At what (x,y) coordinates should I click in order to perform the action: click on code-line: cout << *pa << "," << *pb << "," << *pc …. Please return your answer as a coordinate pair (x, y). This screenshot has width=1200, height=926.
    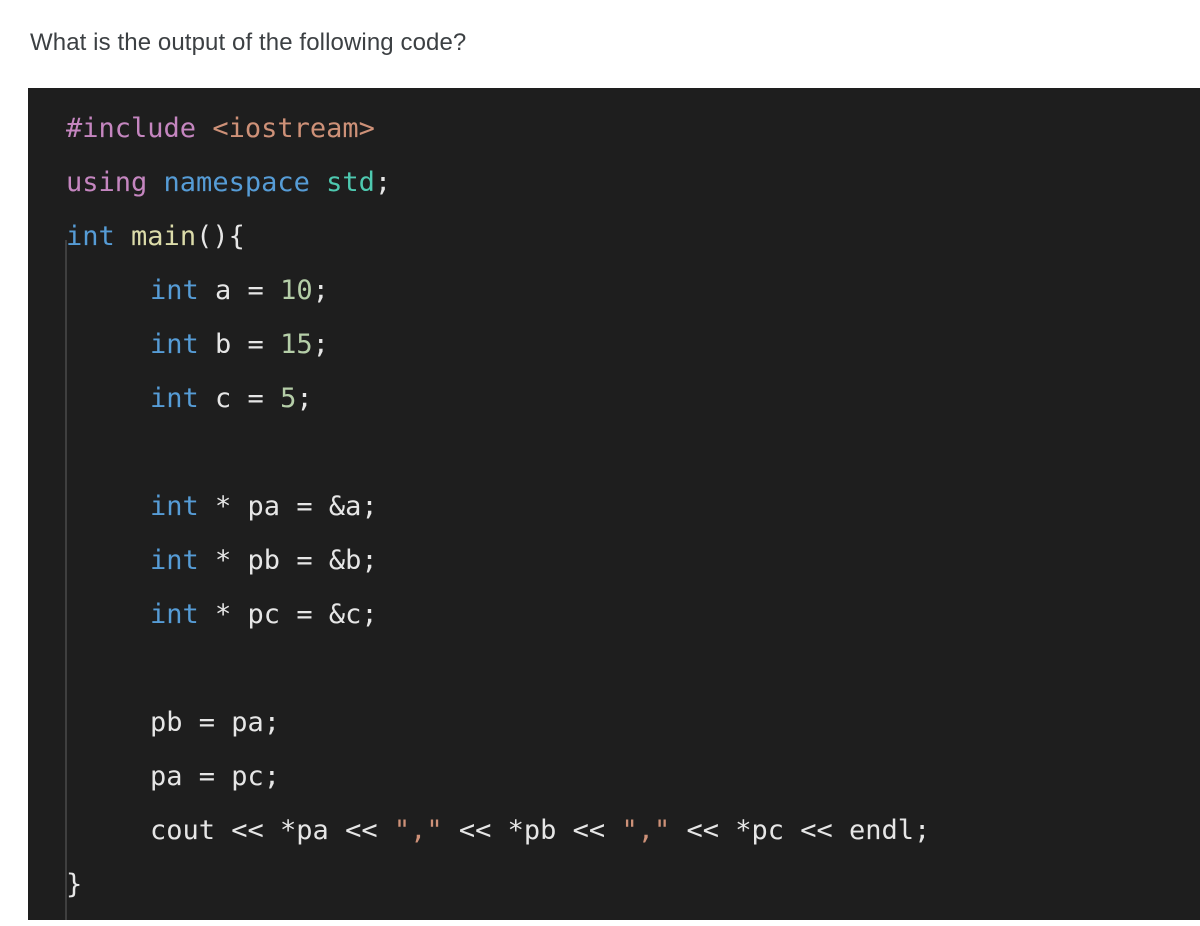
    Looking at the image, I should click on (614, 831).